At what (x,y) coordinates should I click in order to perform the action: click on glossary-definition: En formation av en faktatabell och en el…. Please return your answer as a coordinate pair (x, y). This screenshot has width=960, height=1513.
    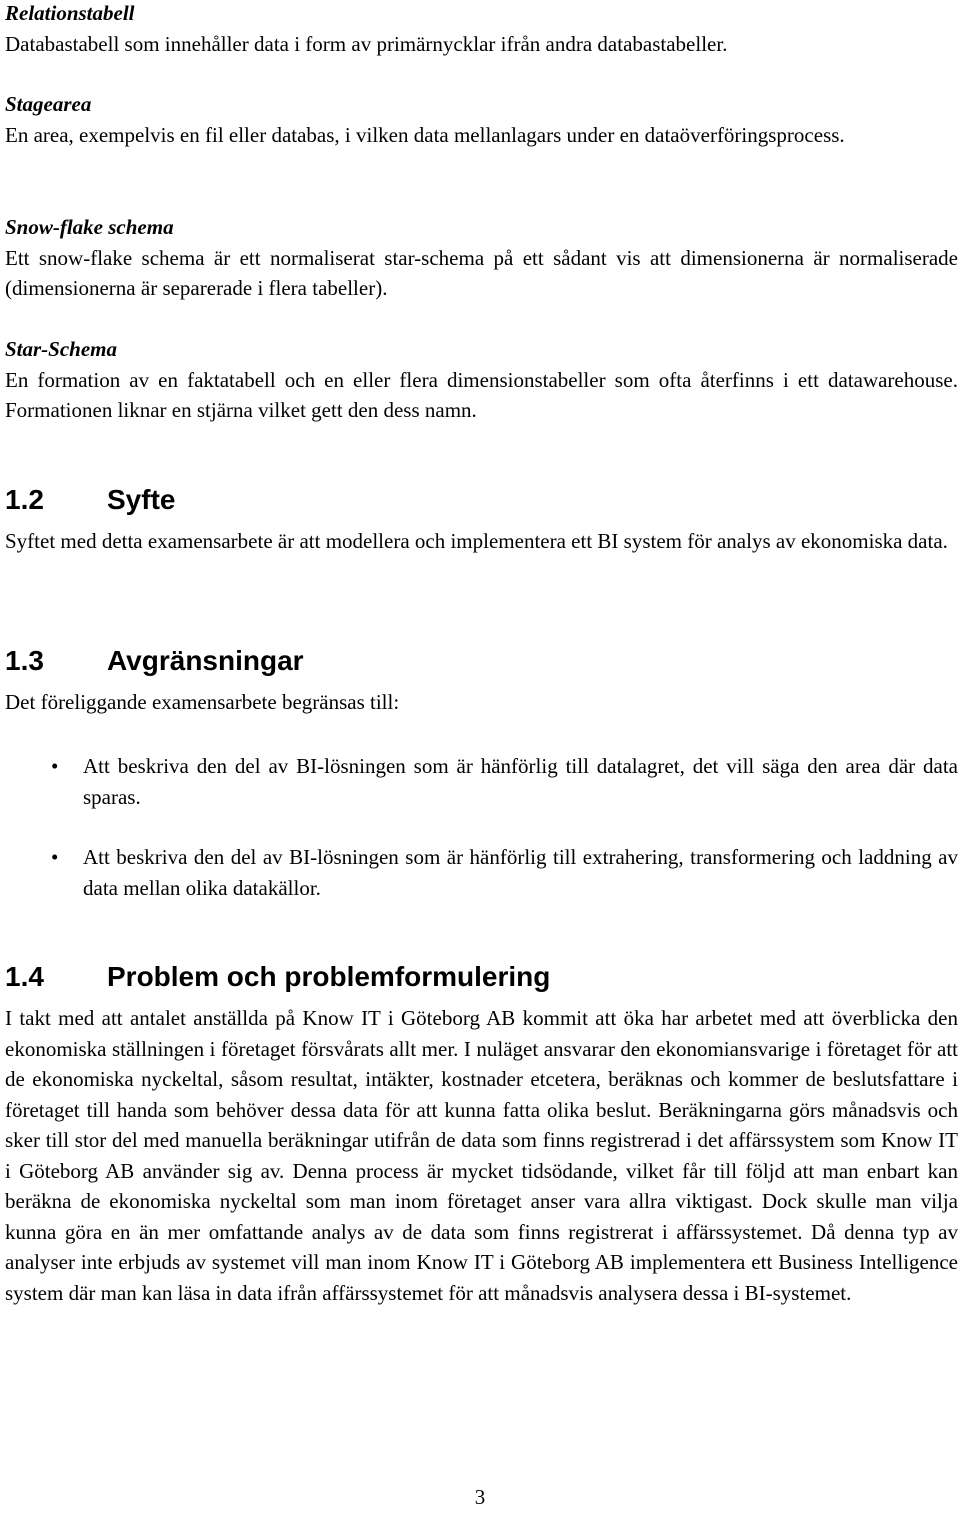
    Looking at the image, I should click on (481, 395).